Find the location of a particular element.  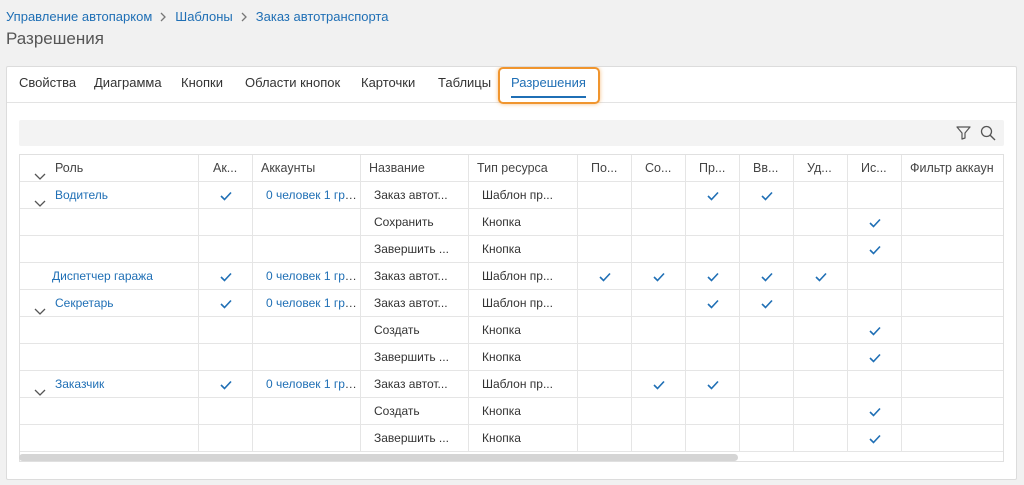

column-header: Тип ресурса is located at coordinates (523, 168).